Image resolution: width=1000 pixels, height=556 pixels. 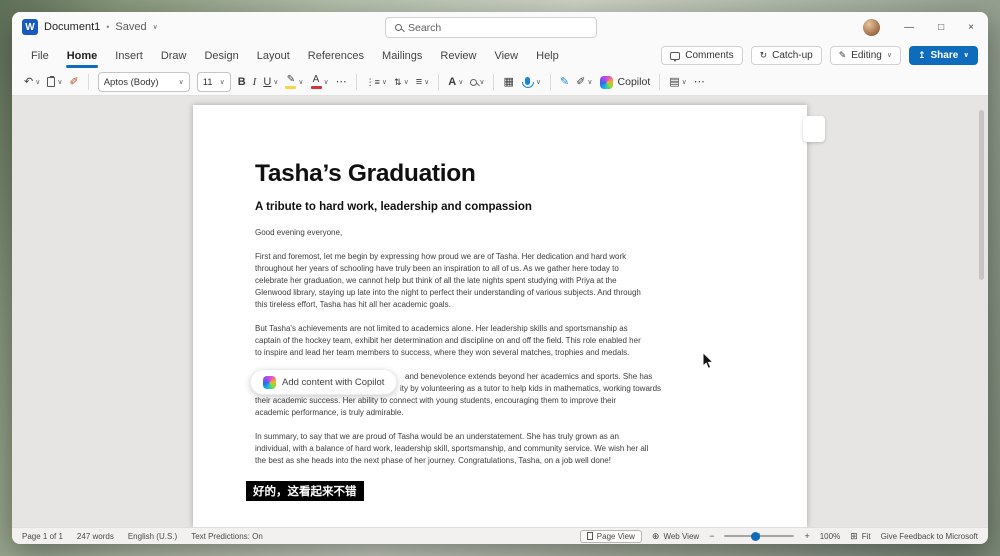 What do you see at coordinates (423, 82) in the screenshot?
I see `align-button: ≡ ∨` at bounding box center [423, 82].